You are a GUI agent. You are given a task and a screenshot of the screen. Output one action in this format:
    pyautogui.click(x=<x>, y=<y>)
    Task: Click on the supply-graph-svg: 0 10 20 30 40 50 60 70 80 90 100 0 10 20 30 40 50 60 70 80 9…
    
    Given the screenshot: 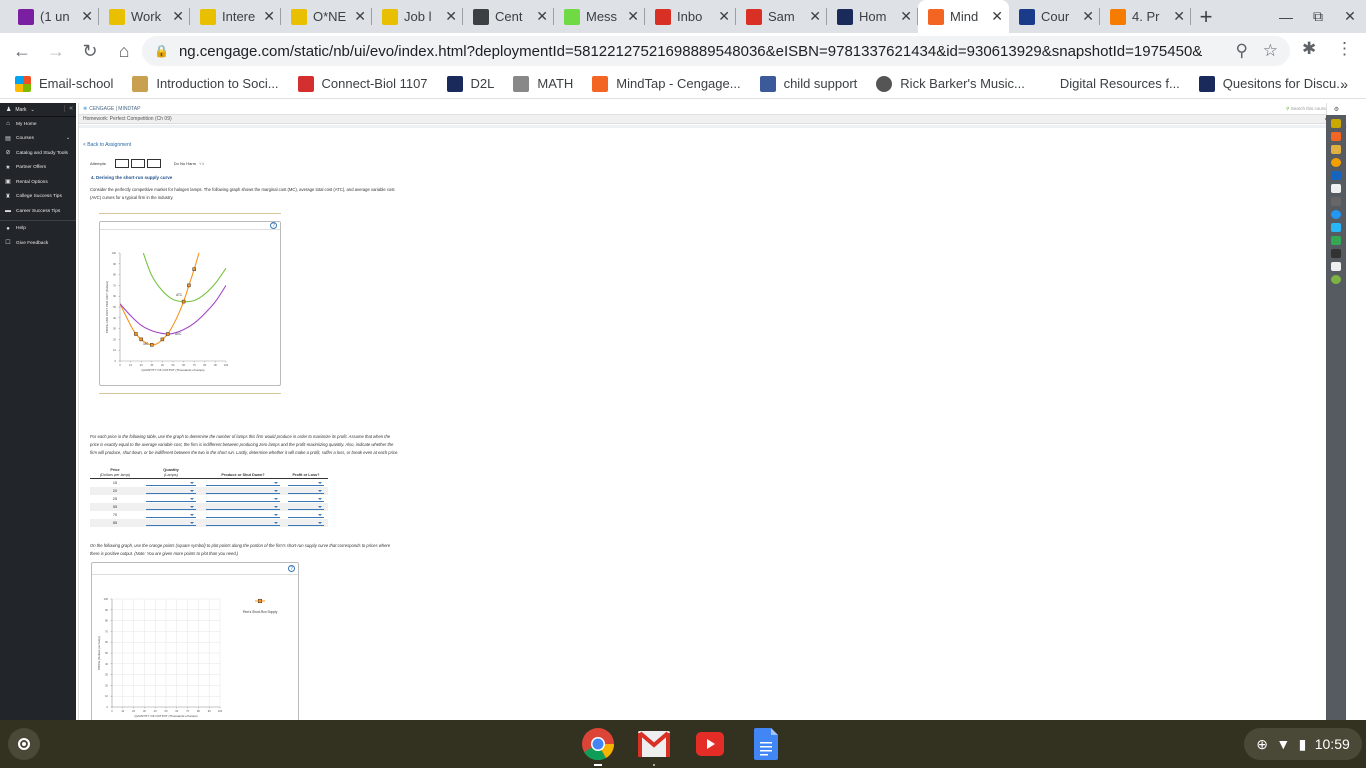 What is the action you would take?
    pyautogui.click(x=195, y=653)
    